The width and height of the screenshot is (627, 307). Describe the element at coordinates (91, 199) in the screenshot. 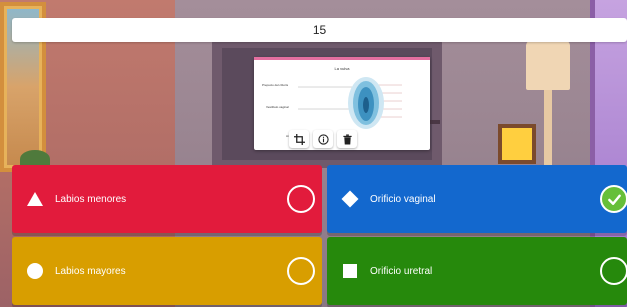

I see `answer-label: Labios menores` at that location.